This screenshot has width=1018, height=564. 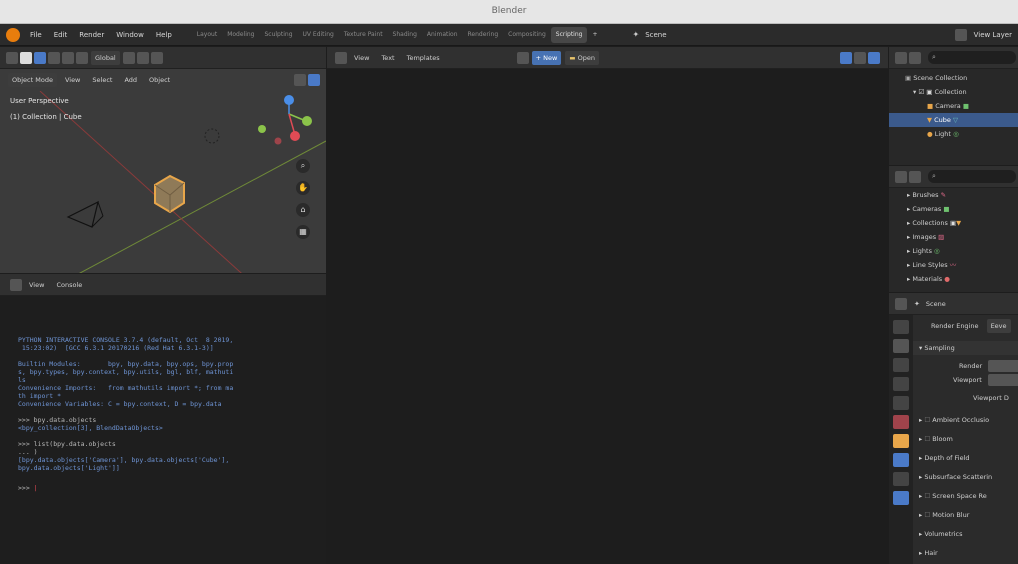 What do you see at coordinates (953, 223) in the screenshot?
I see `data-item-collections: ▸ Collections ▣▼` at bounding box center [953, 223].